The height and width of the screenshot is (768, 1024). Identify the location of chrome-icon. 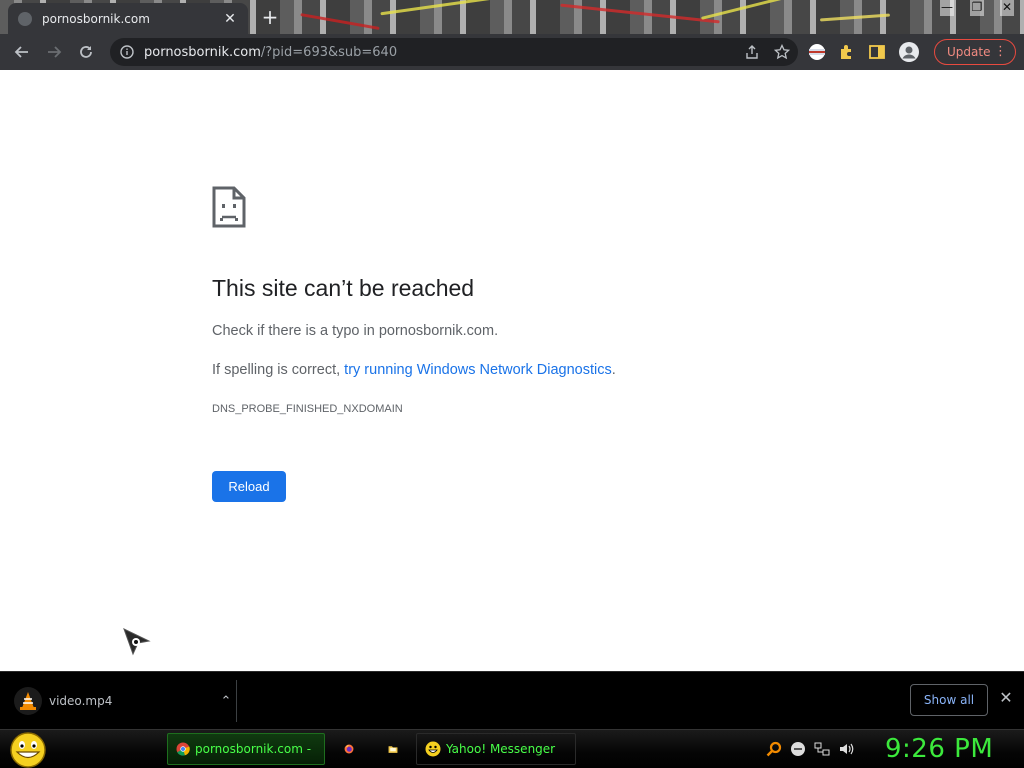
(183, 749).